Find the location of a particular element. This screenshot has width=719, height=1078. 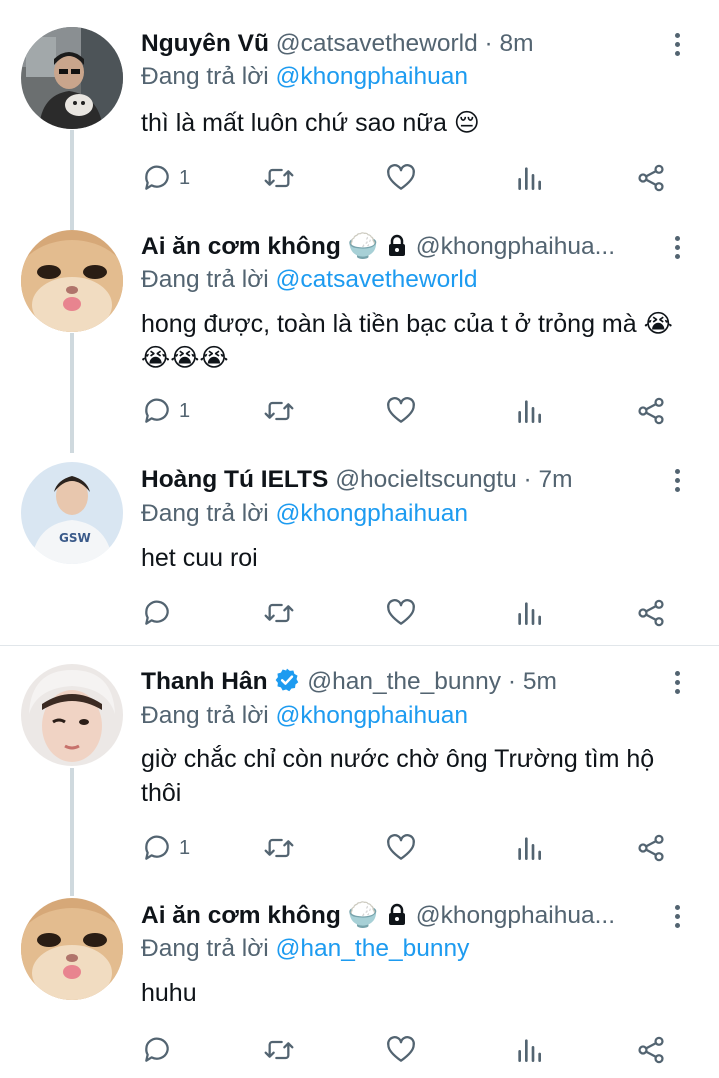

replying-to: Đang trả lời @han_the_bunny is located at coordinates (305, 949).